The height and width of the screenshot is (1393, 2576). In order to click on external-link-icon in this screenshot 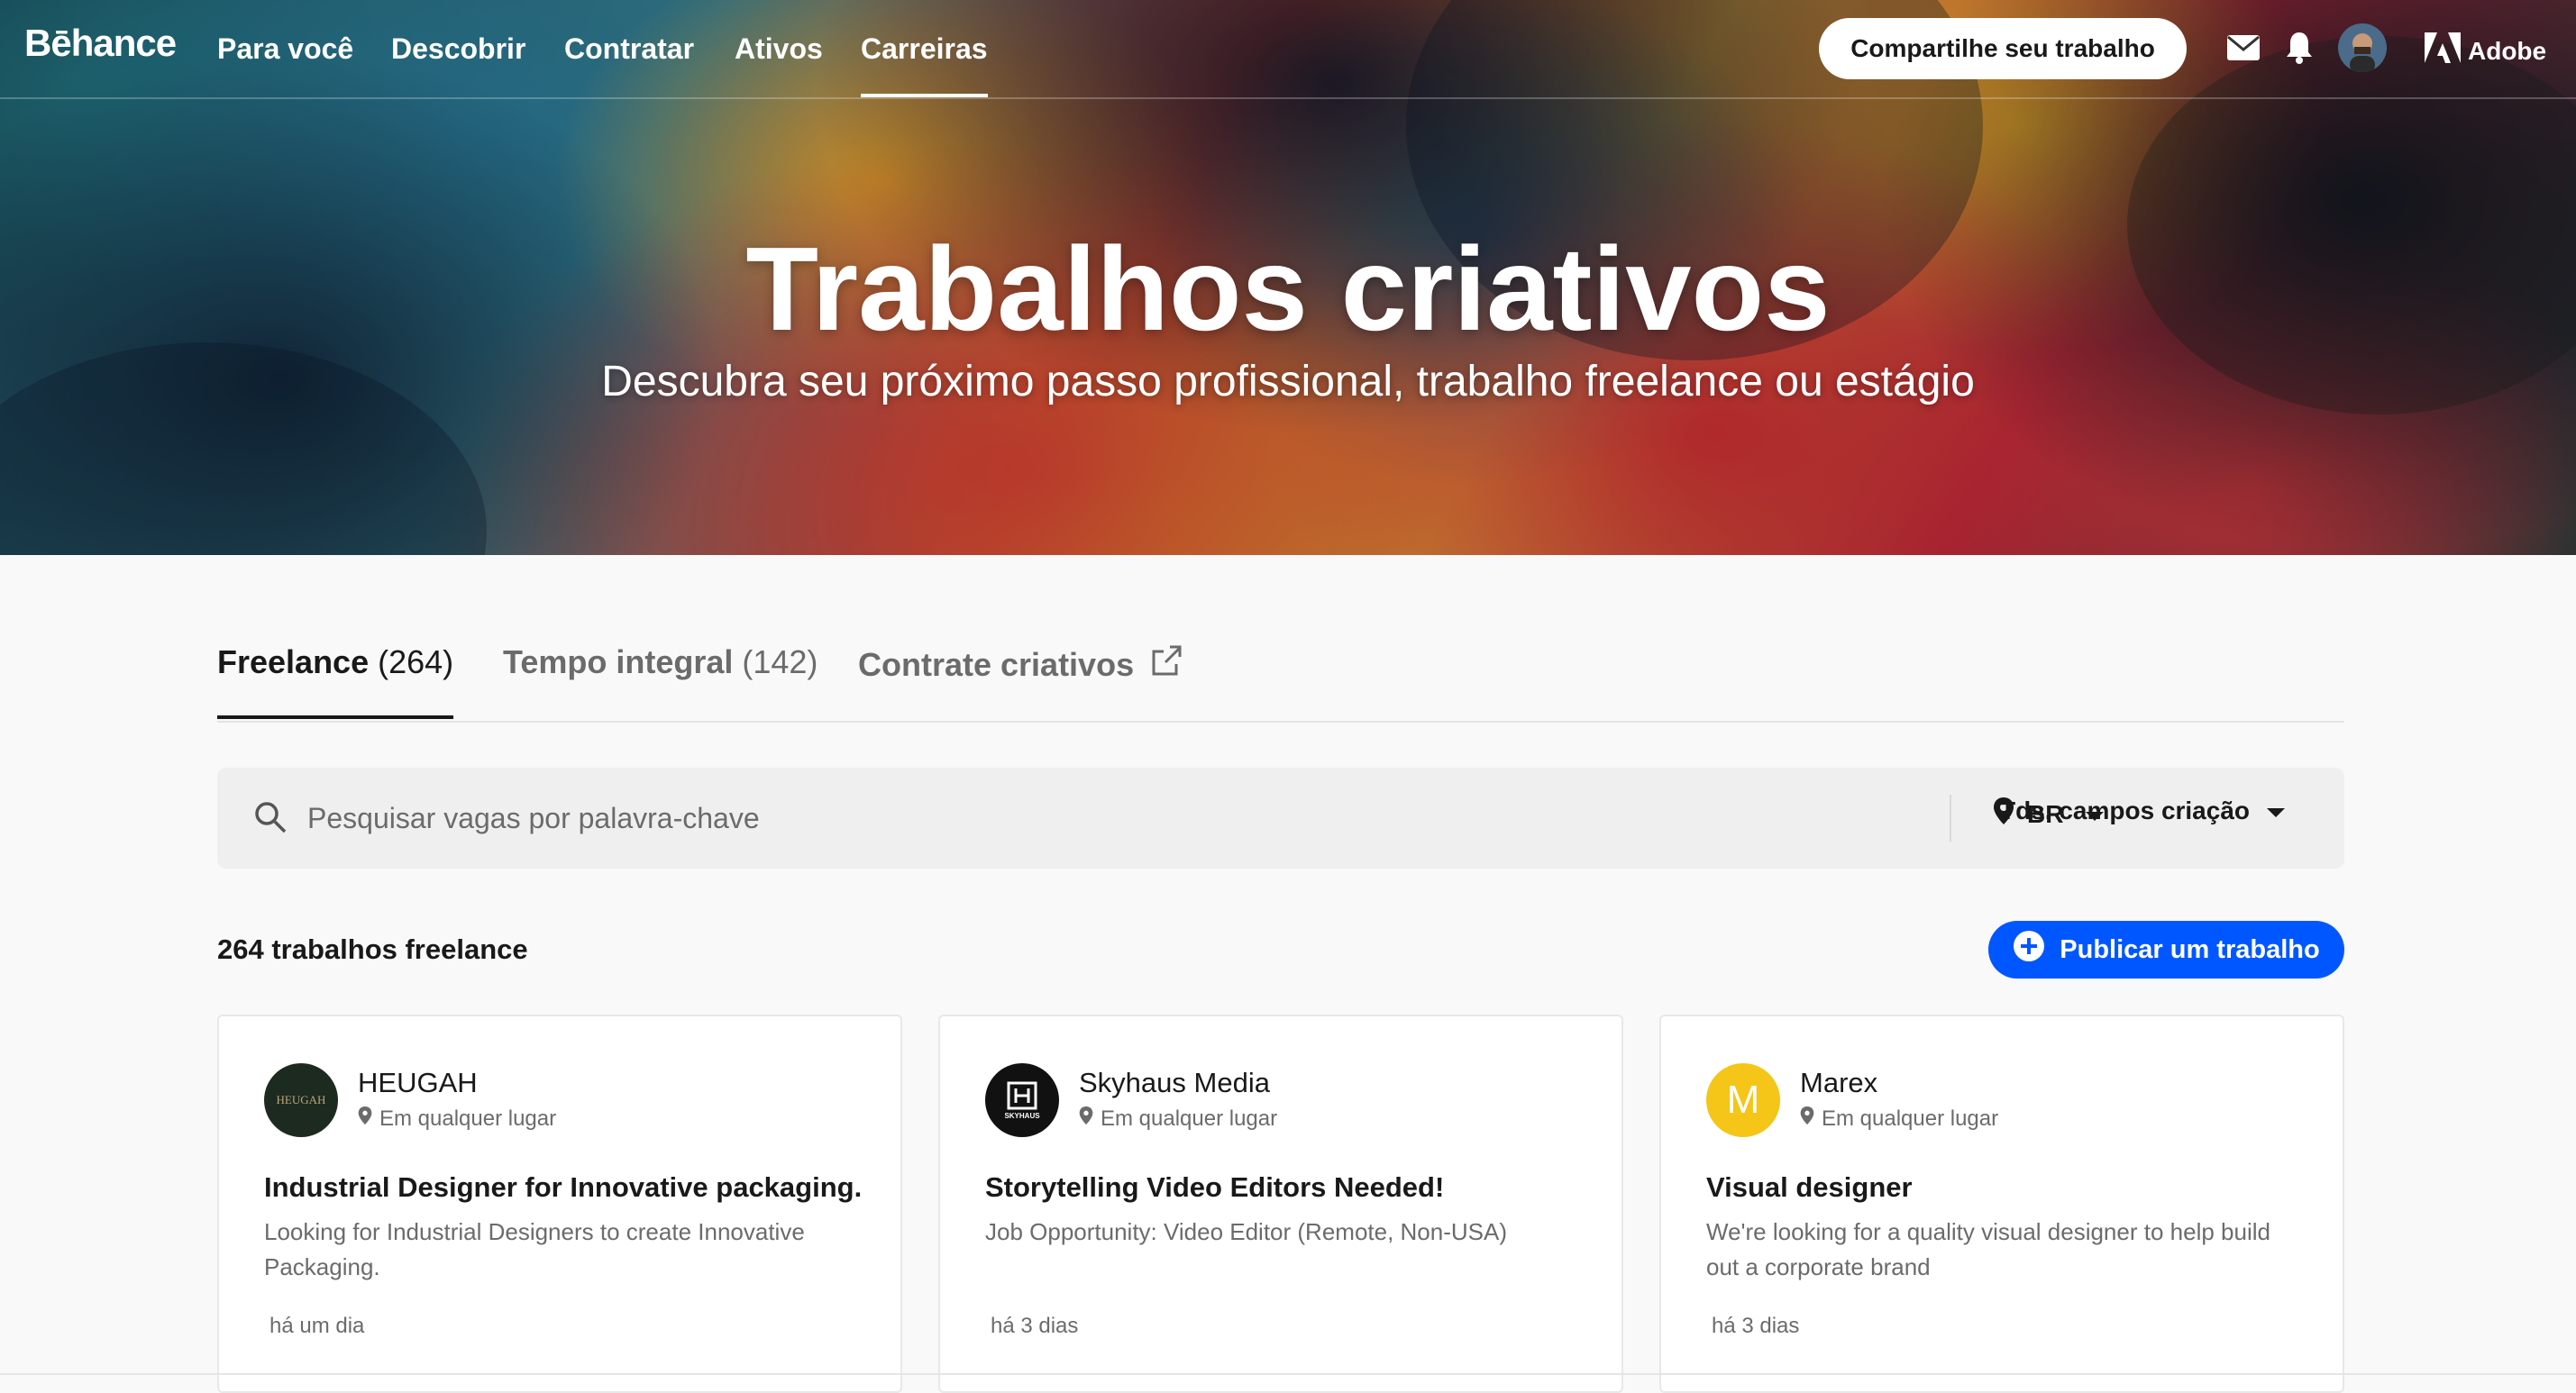, I will do `click(1166, 664)`.